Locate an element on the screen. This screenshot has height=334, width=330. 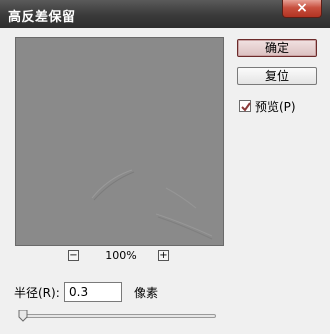
reset-button: 复位 is located at coordinates (277, 76).